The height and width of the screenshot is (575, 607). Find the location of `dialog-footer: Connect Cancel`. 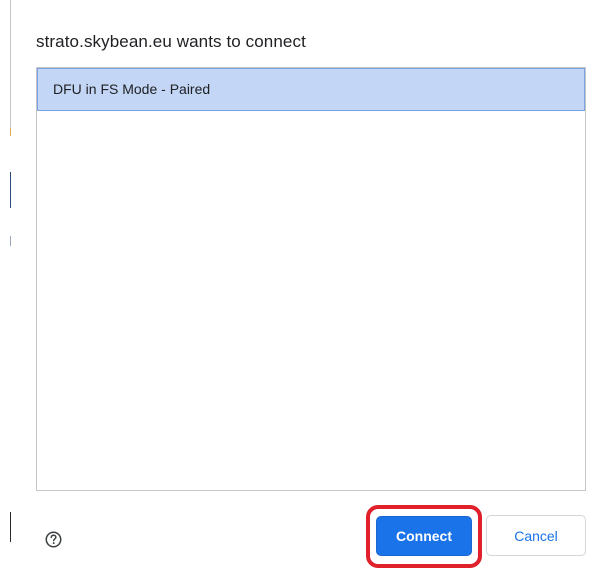

dialog-footer: Connect Cancel is located at coordinates (303, 537).